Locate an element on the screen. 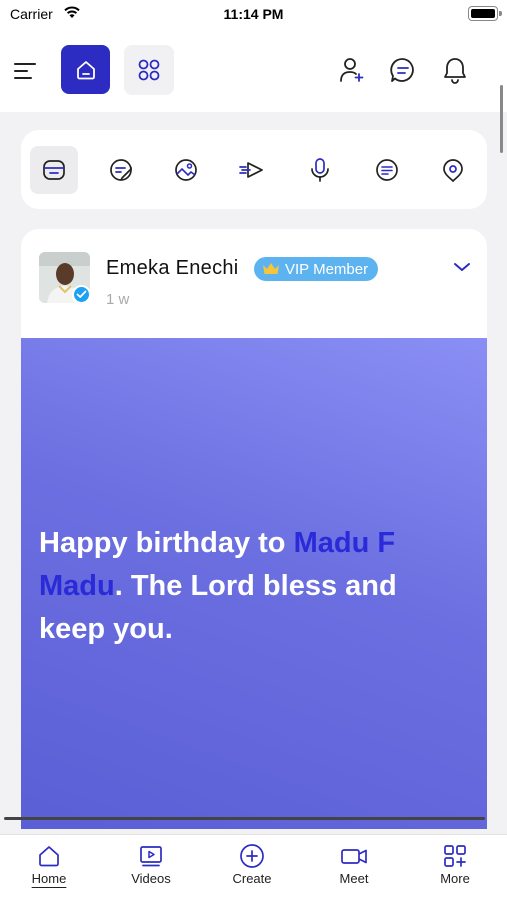 This screenshot has height=900, width=507. nav-more-label: More is located at coordinates (455, 878).